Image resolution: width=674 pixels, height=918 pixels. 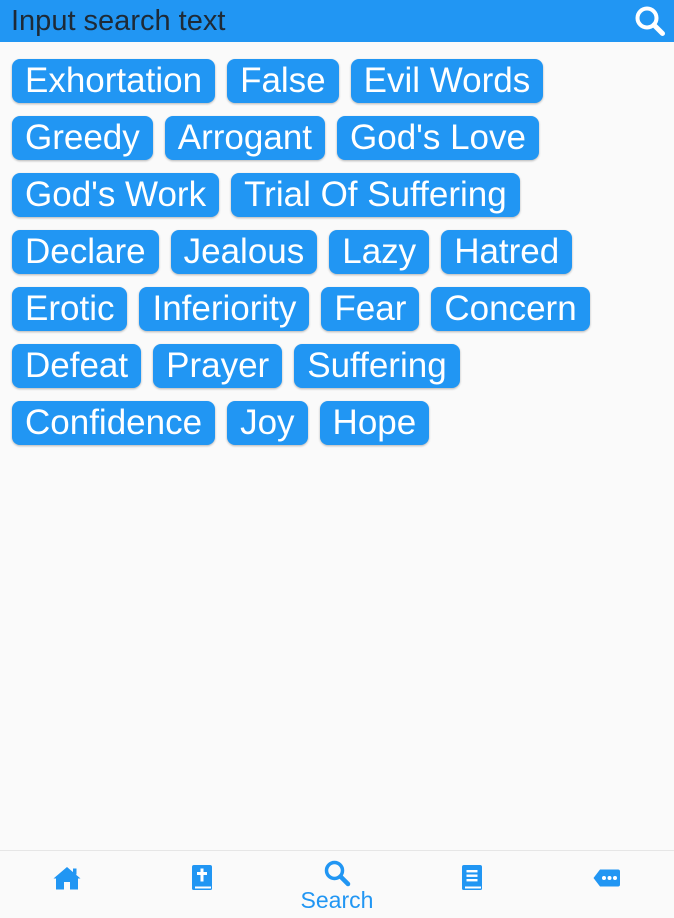 What do you see at coordinates (114, 423) in the screenshot?
I see `topic-tag-confidence: Confidence` at bounding box center [114, 423].